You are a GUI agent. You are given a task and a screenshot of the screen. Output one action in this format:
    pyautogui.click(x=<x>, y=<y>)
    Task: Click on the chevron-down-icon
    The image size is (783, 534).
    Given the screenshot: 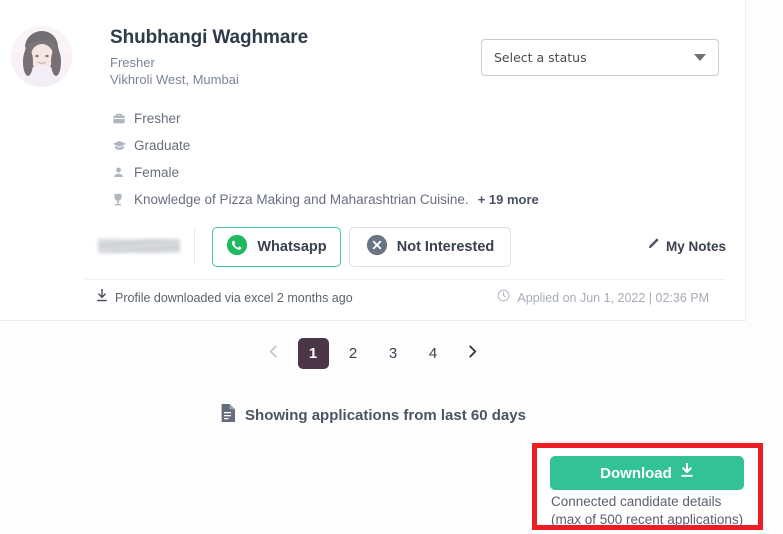 What is the action you would take?
    pyautogui.click(x=700, y=57)
    